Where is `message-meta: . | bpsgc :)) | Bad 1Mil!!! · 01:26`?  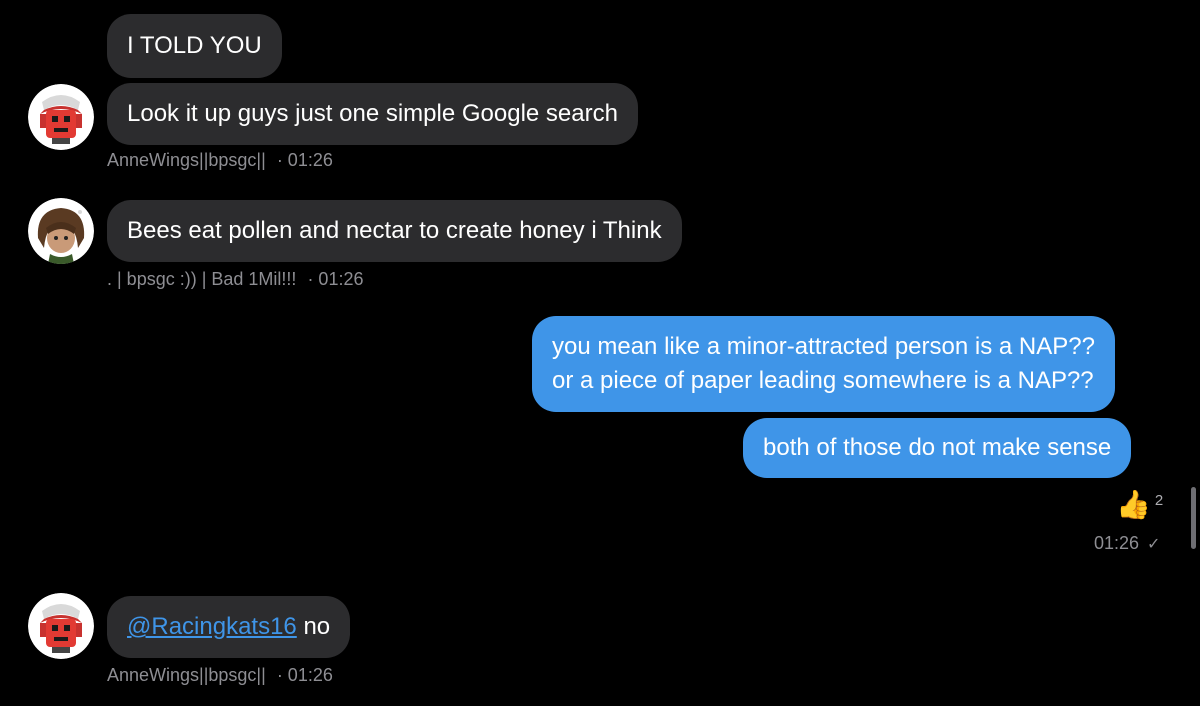
message-meta: . | bpsgc :)) | Bad 1Mil!!! · 01:26 is located at coordinates (235, 279).